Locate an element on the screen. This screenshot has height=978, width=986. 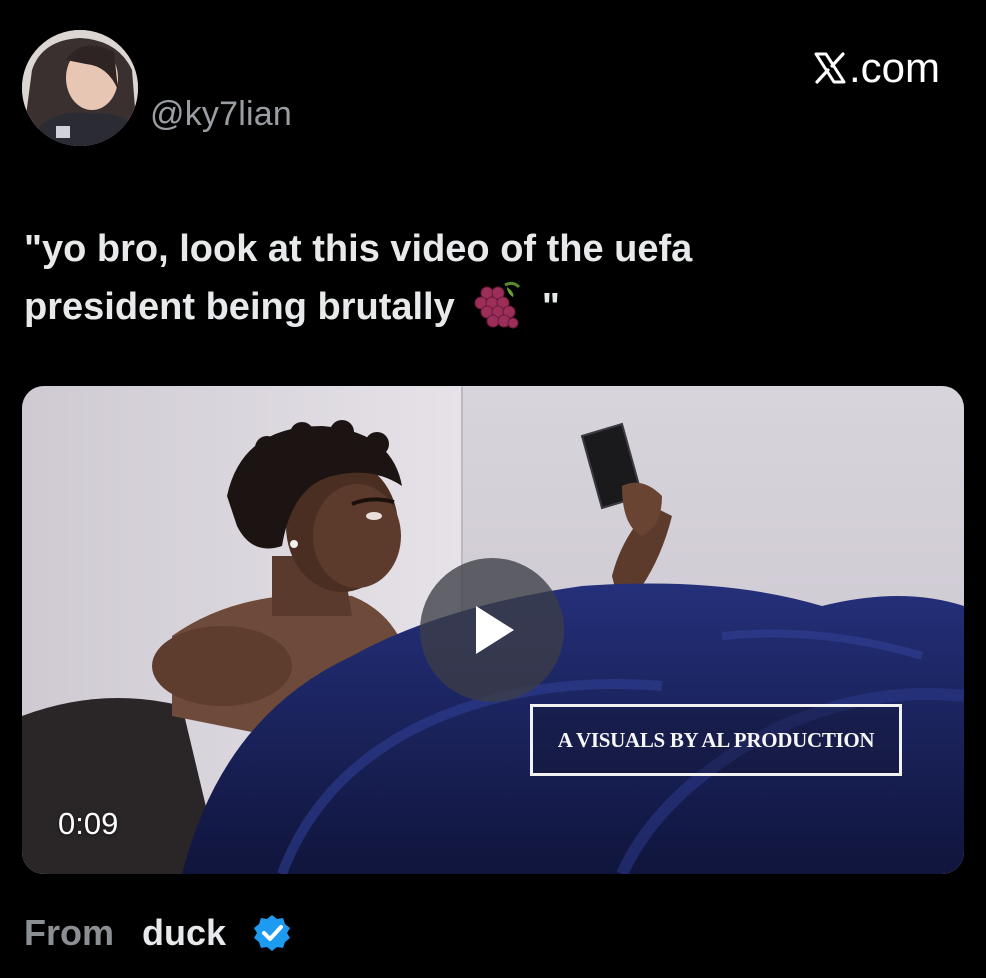
grapes-icon is located at coordinates (497, 305).